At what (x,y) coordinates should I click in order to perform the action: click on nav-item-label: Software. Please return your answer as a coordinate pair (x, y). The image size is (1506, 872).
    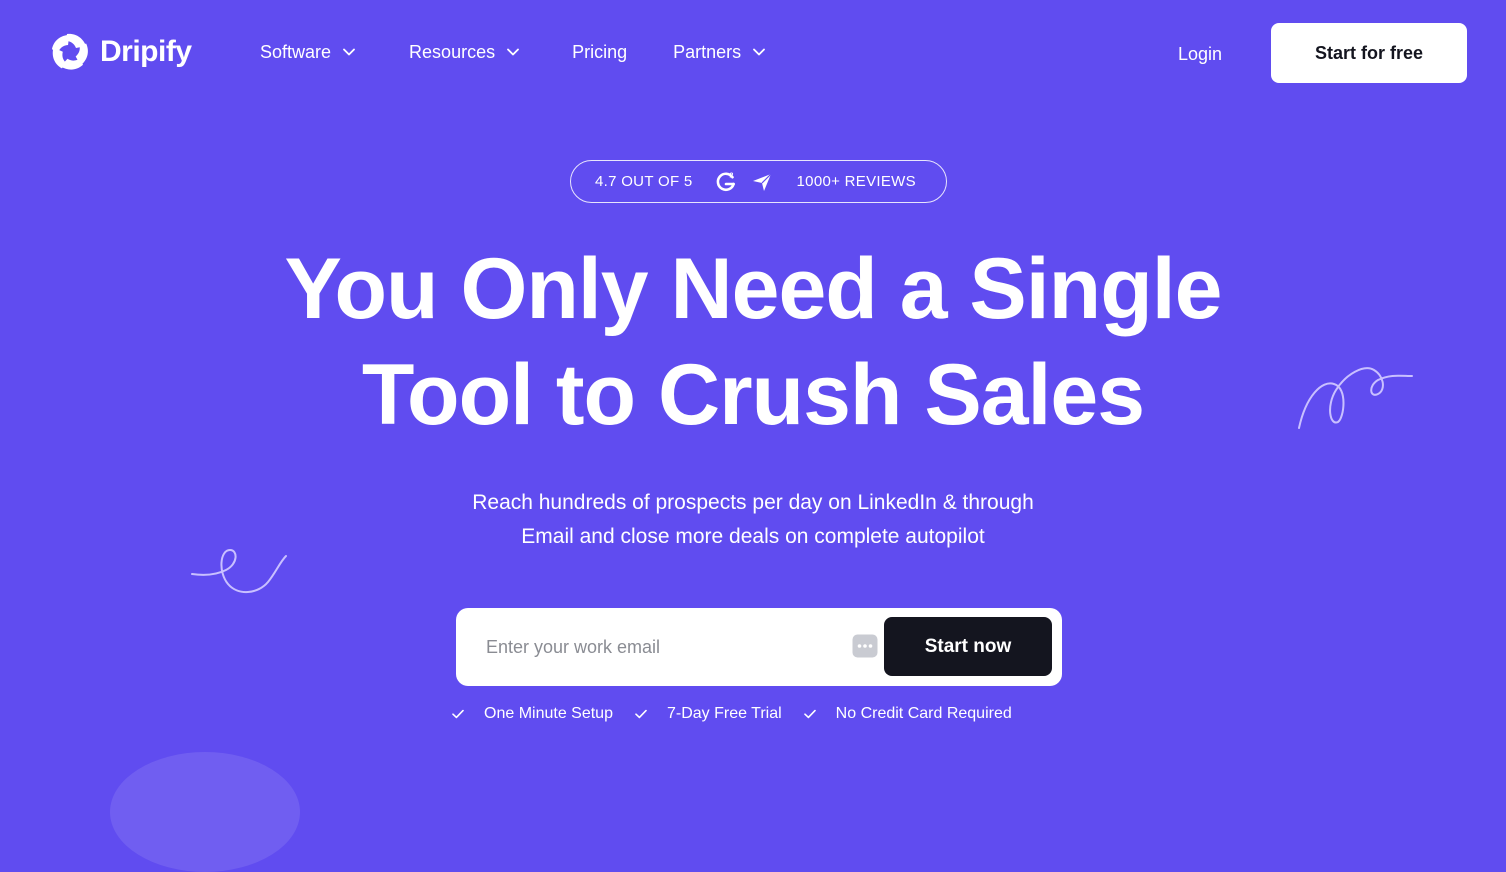
    Looking at the image, I should click on (296, 52).